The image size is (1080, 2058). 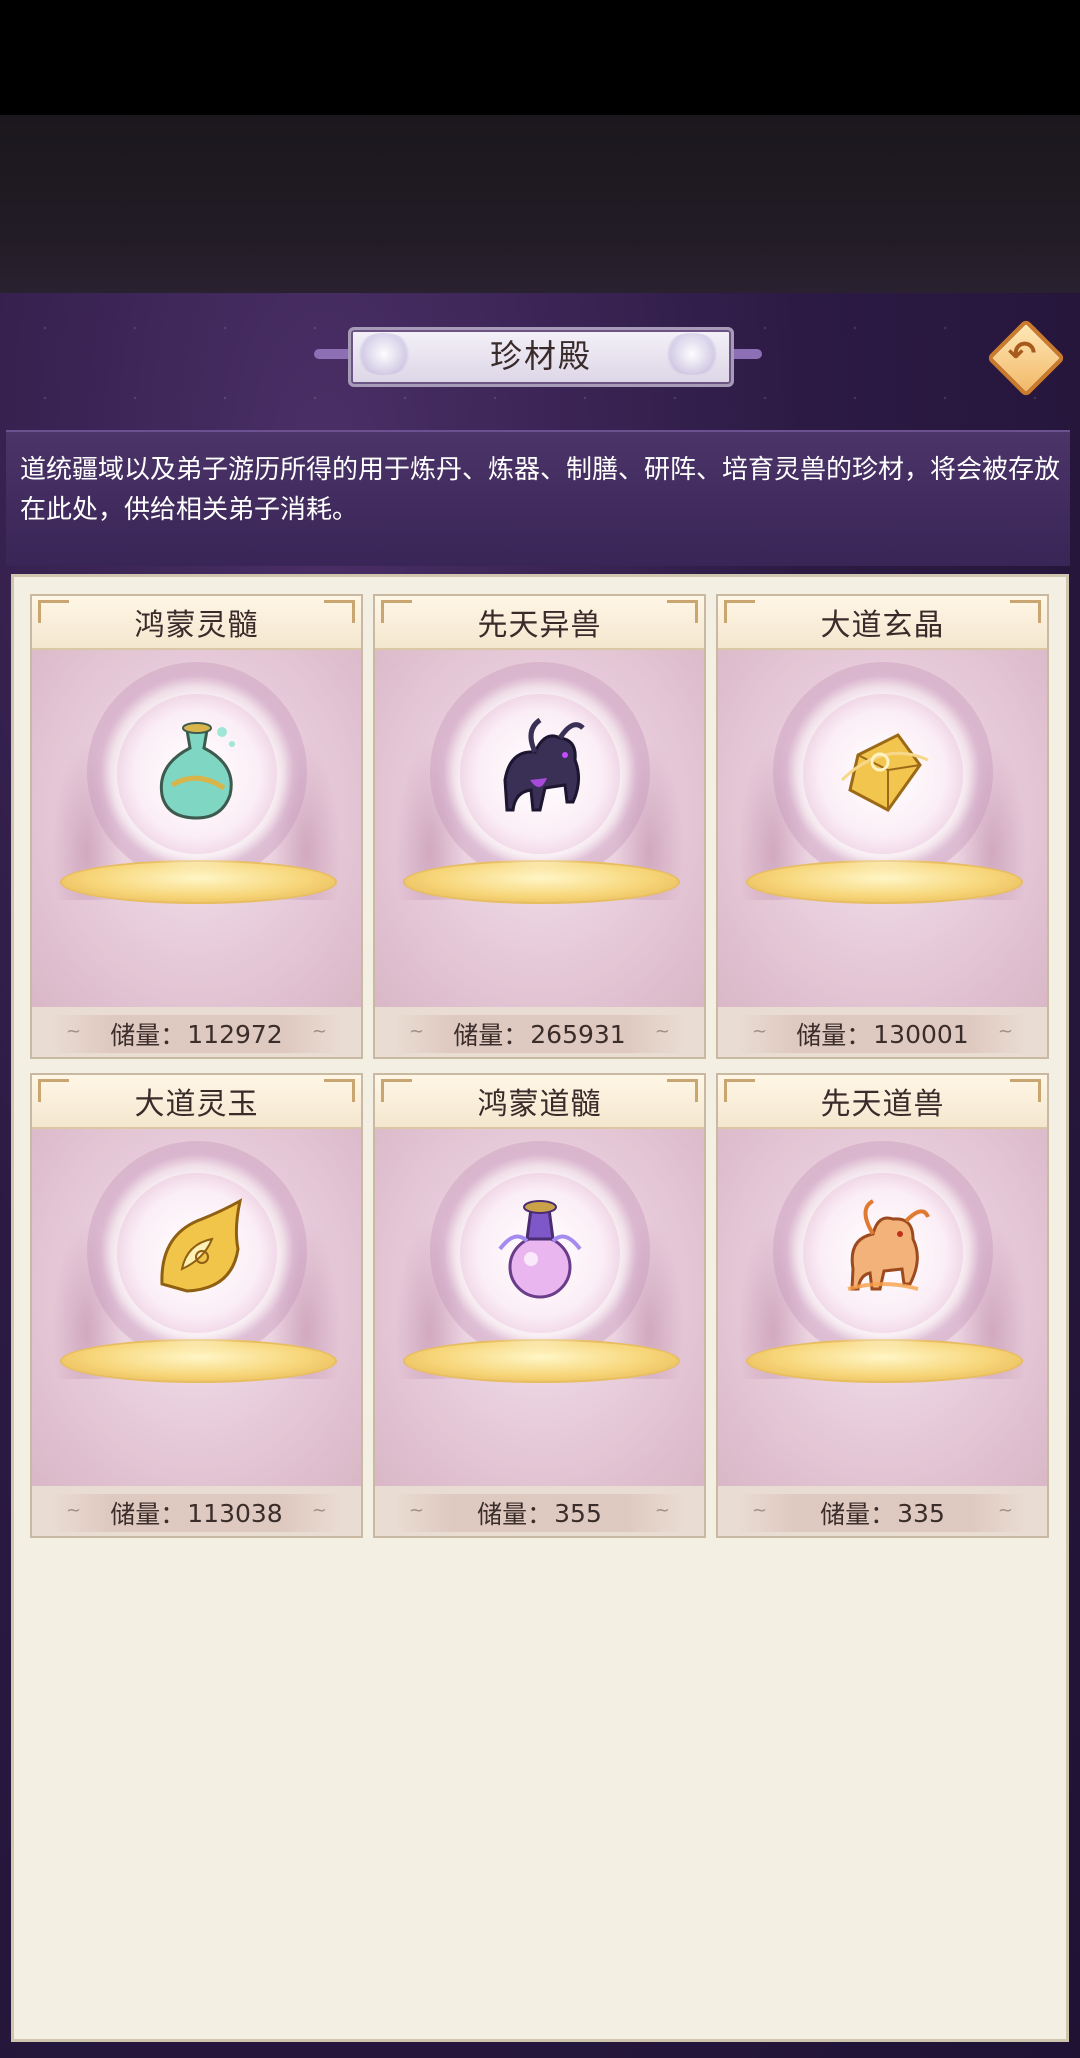 I want to click on stock-display: 储量： 355, so click(x=539, y=1513).